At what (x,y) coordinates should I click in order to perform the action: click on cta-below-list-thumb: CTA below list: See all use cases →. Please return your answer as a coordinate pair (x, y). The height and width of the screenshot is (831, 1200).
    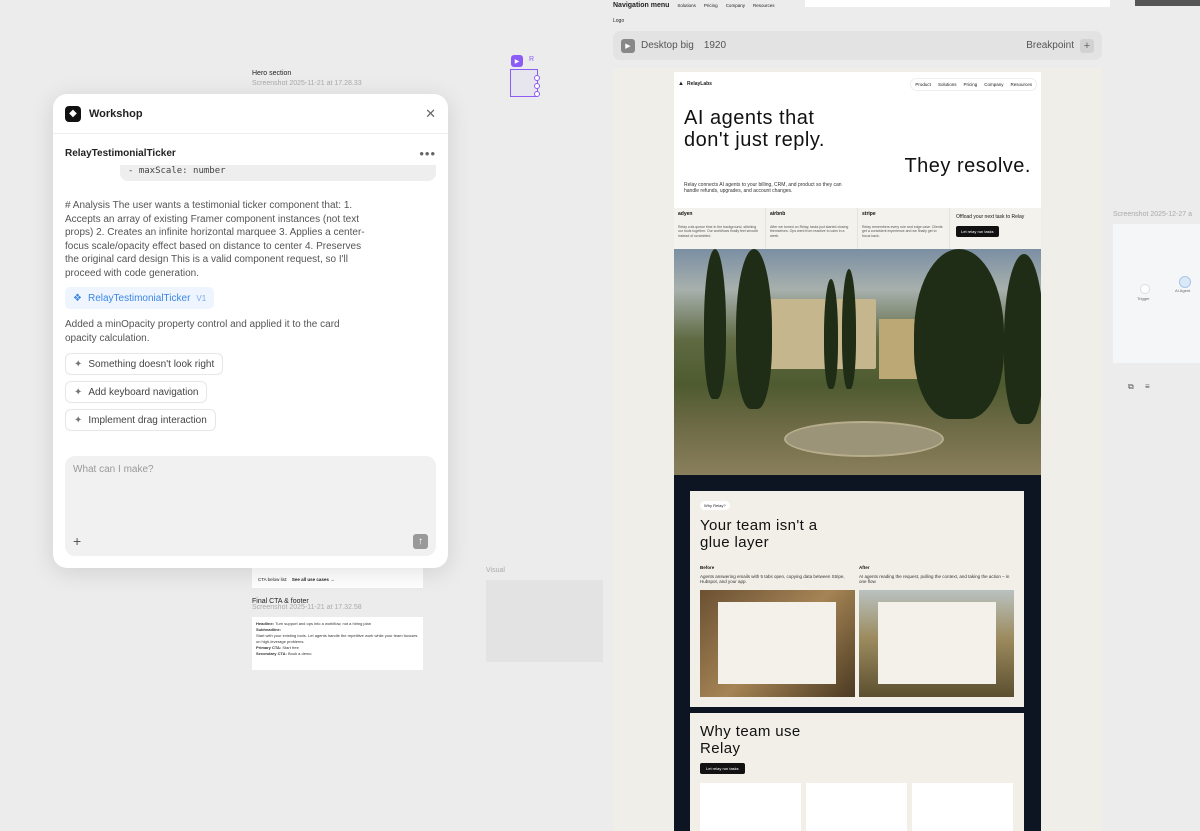
    Looking at the image, I should click on (337, 576).